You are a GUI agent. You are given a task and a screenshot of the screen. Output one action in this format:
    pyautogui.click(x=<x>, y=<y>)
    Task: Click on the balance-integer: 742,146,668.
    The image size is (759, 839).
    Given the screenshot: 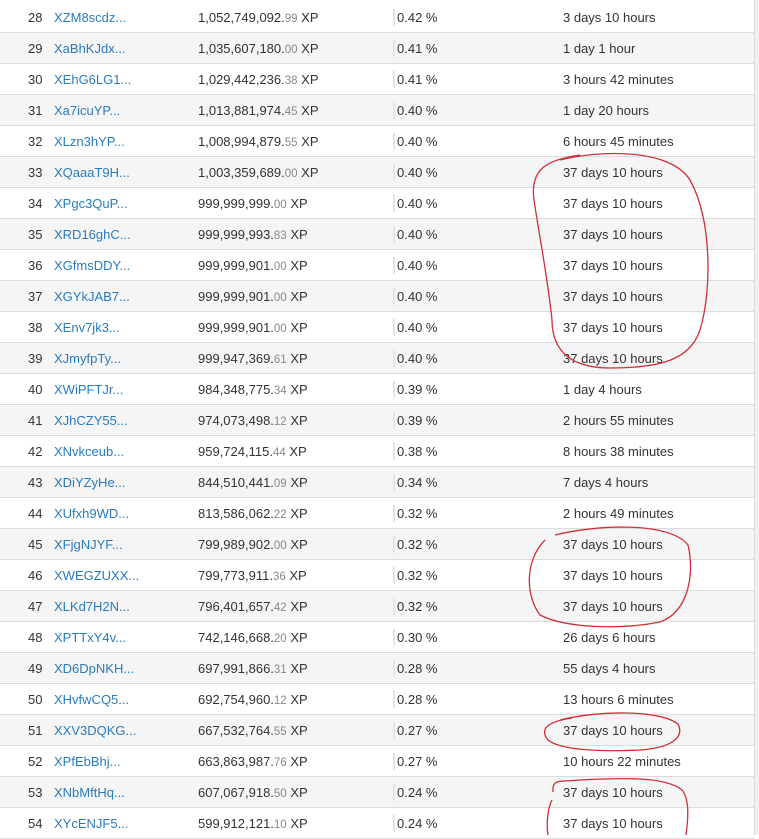 What is the action you would take?
    pyautogui.click(x=236, y=637)
    